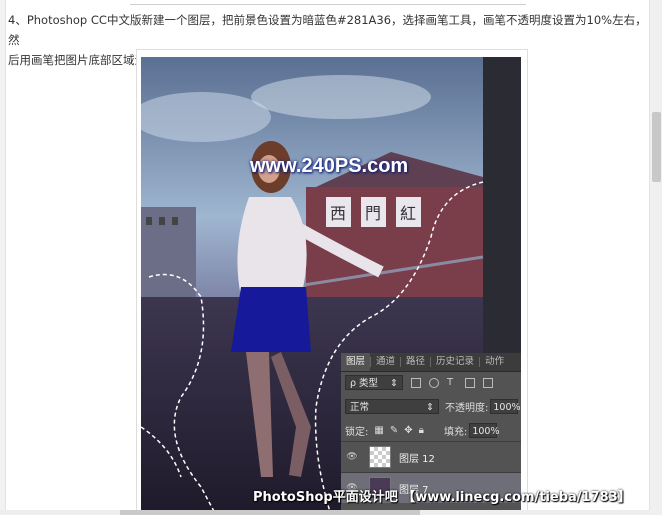 The image size is (662, 515). Describe the element at coordinates (328, 4) in the screenshot. I see `top-divider` at that location.